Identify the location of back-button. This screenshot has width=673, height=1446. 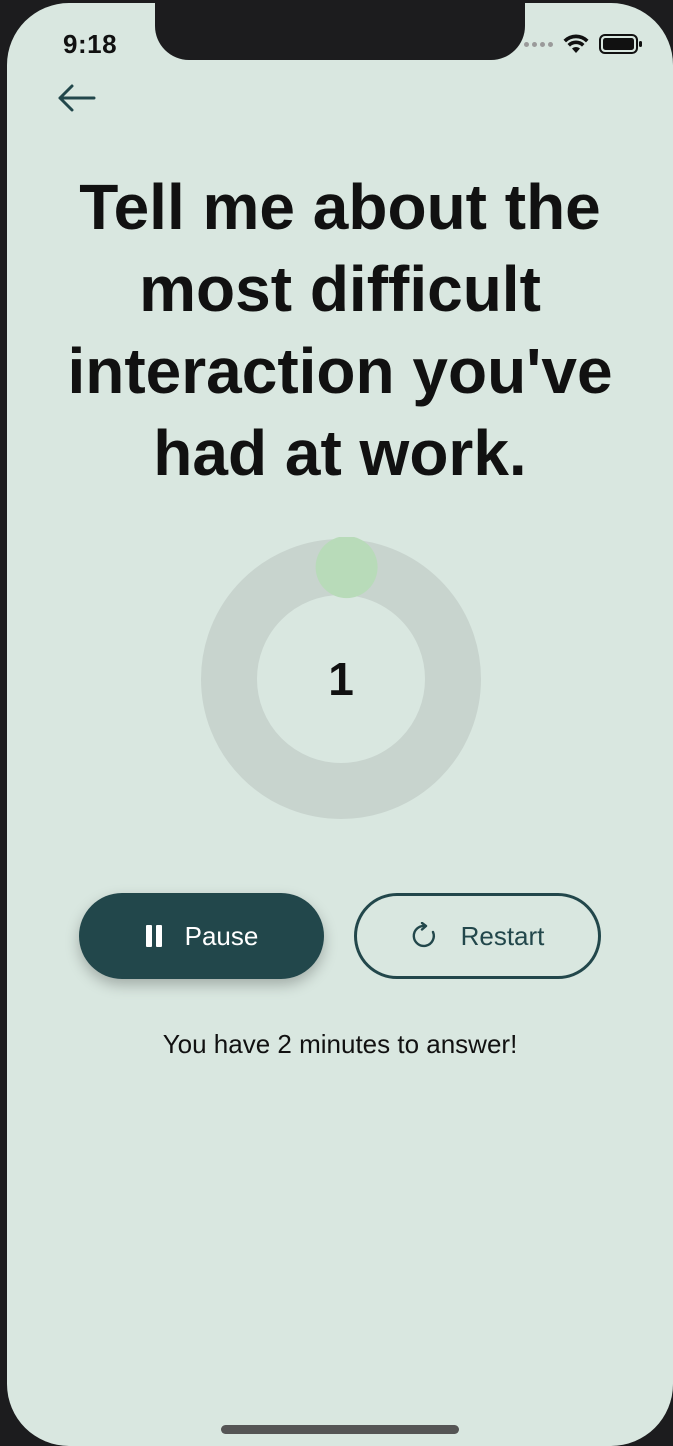
(76, 98).